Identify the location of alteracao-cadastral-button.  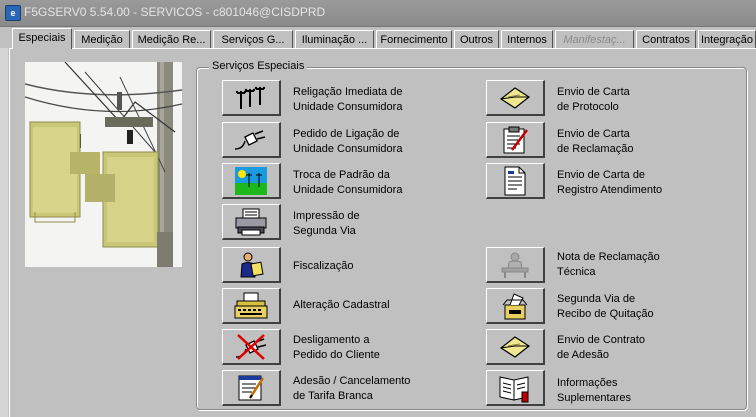
(251, 306).